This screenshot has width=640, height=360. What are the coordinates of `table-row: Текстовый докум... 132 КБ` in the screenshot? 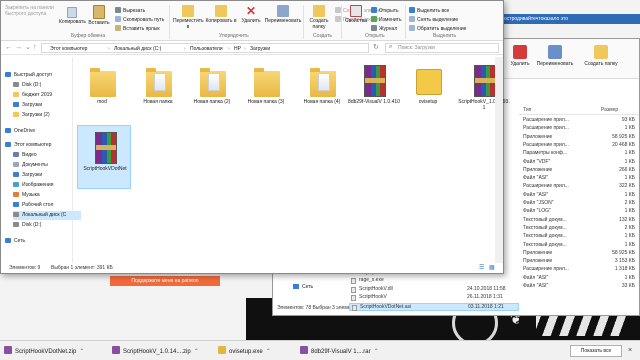 It's located at (579, 221).